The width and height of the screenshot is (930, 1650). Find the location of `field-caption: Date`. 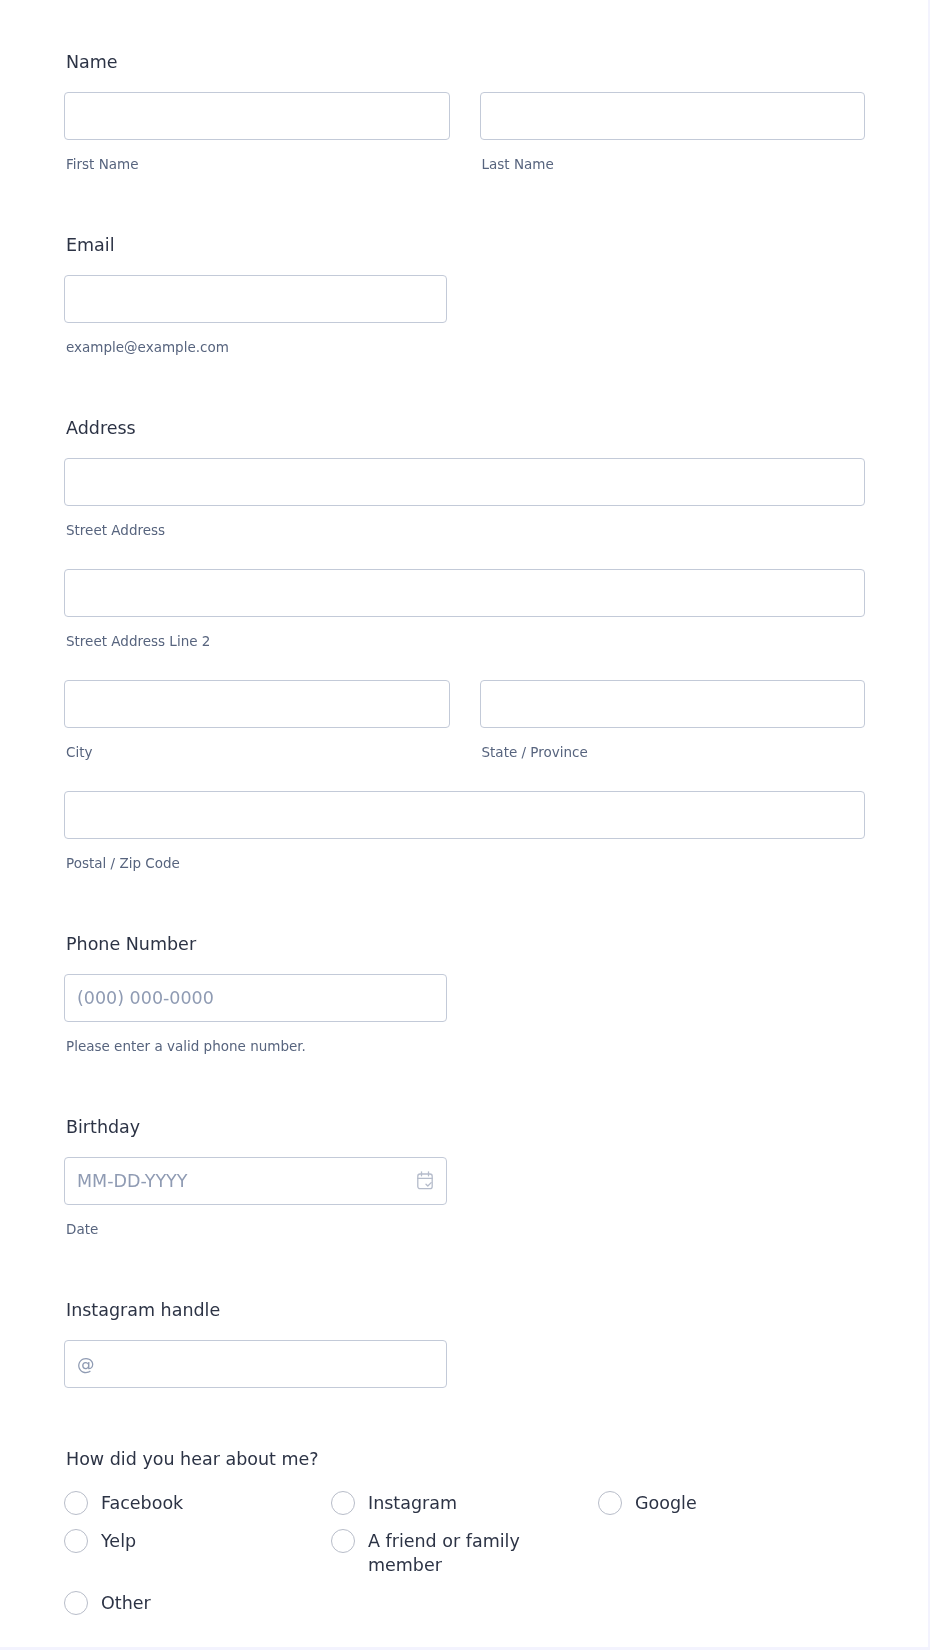

field-caption: Date is located at coordinates (82, 1229).